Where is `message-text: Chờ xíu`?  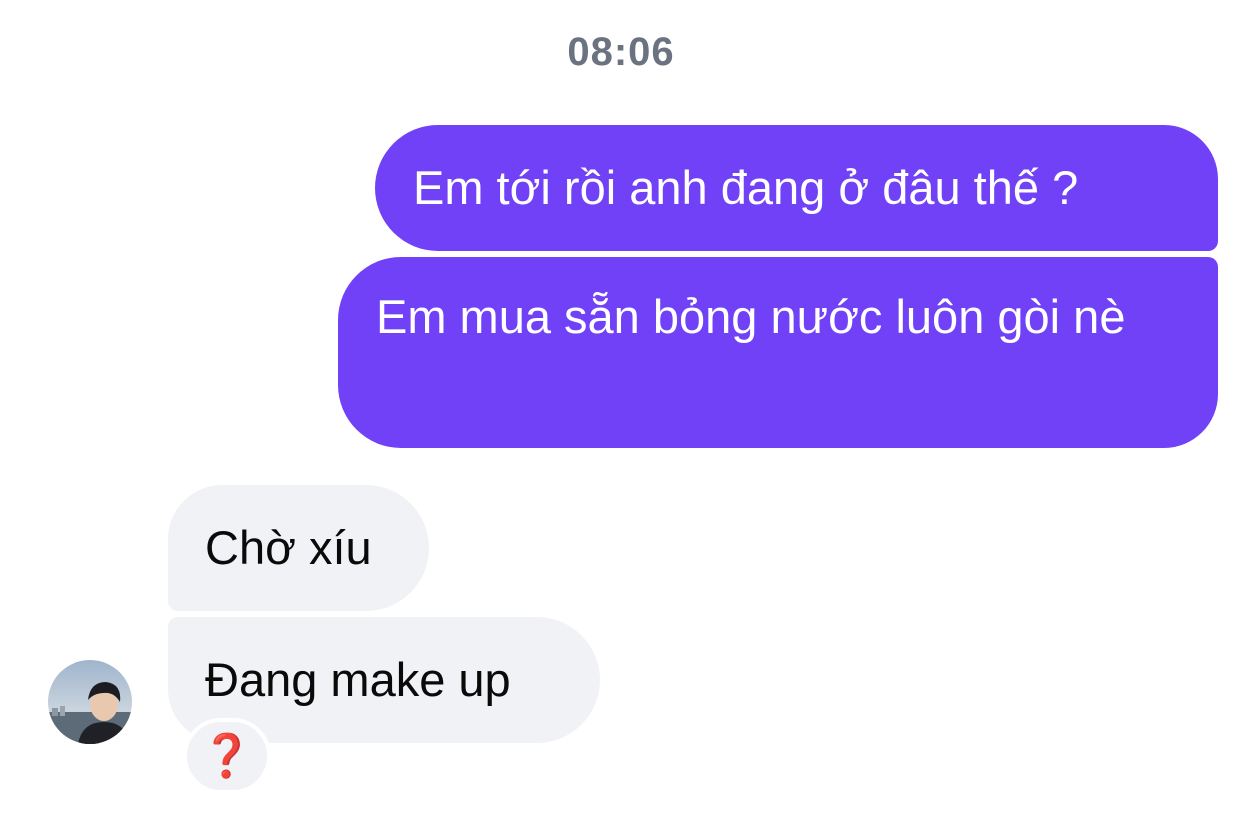 message-text: Chờ xíu is located at coordinates (288, 547).